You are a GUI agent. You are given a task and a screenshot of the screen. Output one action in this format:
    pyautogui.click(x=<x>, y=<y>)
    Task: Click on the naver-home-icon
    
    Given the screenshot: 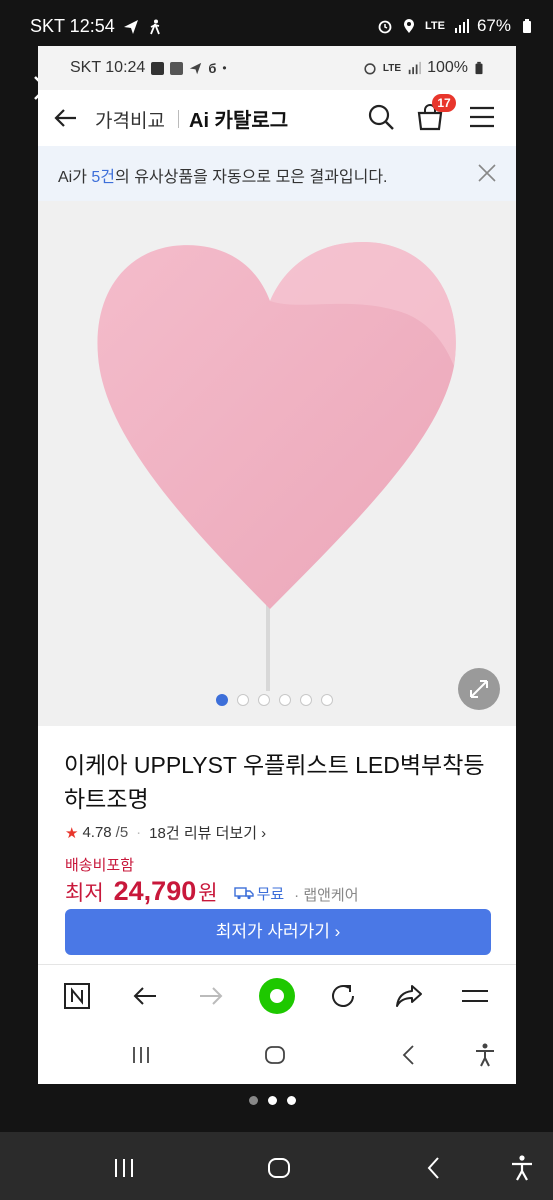 What is the action you would take?
    pyautogui.click(x=77, y=996)
    